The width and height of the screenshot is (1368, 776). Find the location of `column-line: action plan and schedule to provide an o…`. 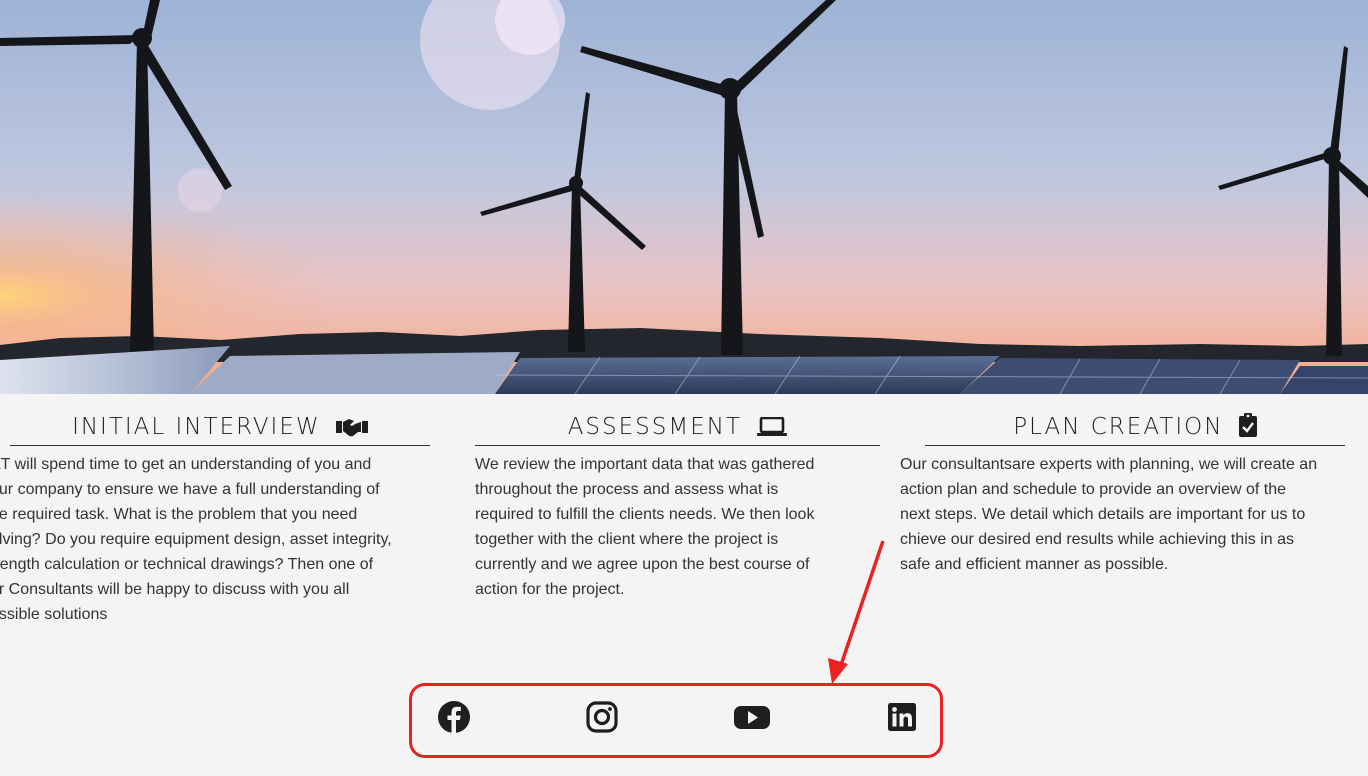

column-line: action plan and schedule to provide an o… is located at coordinates (1093, 489).